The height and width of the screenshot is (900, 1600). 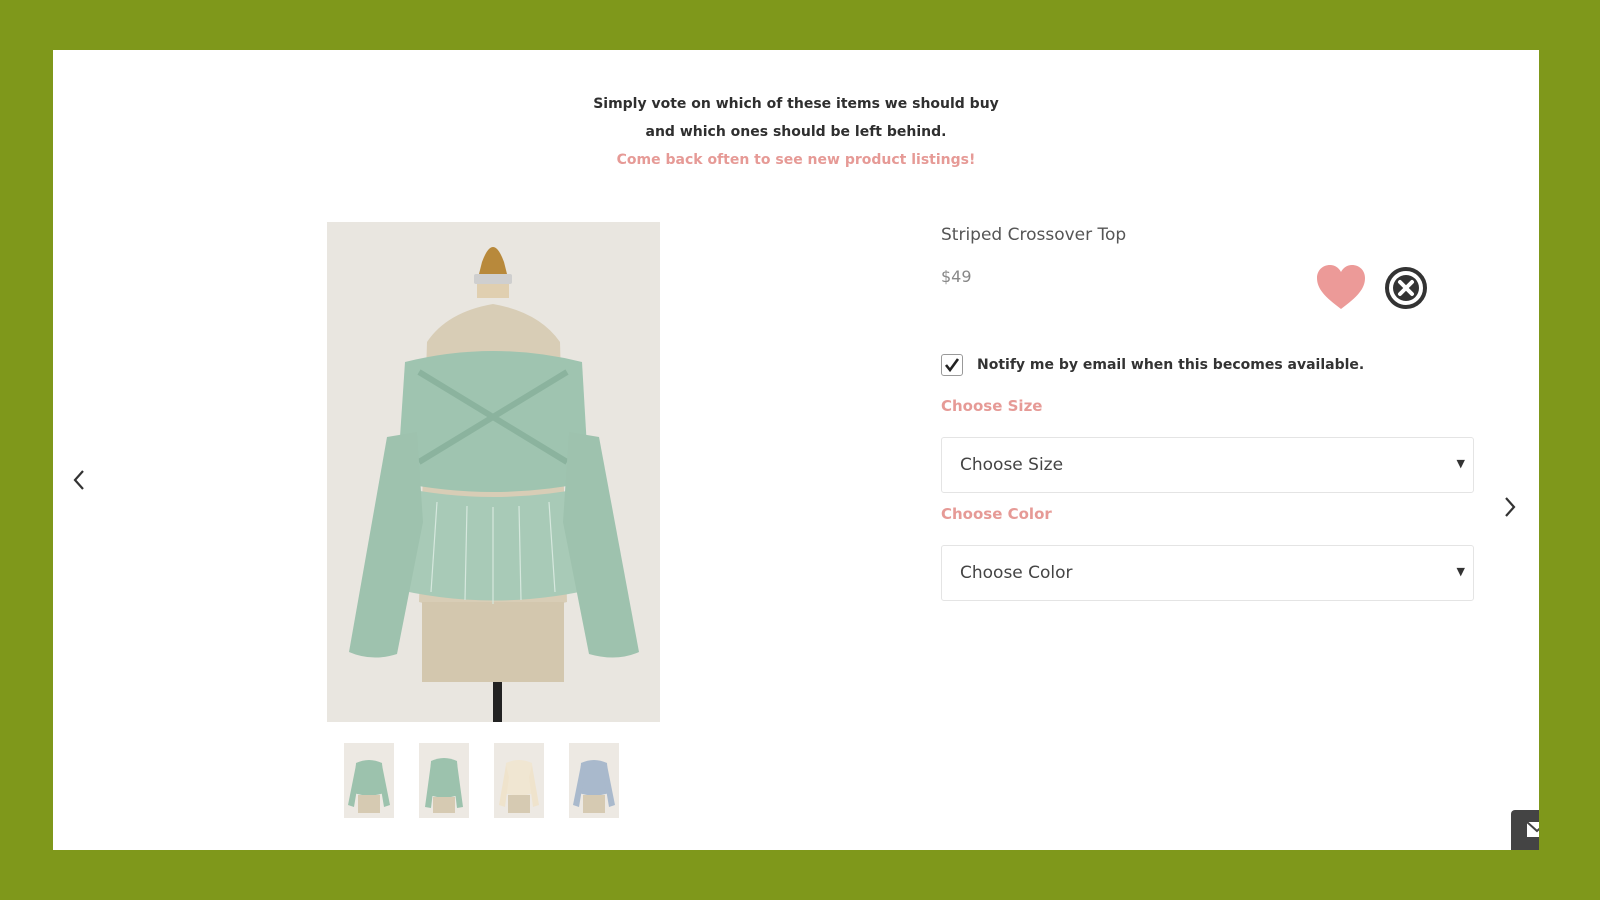 What do you see at coordinates (992, 406) in the screenshot?
I see `size-label: Choose Size` at bounding box center [992, 406].